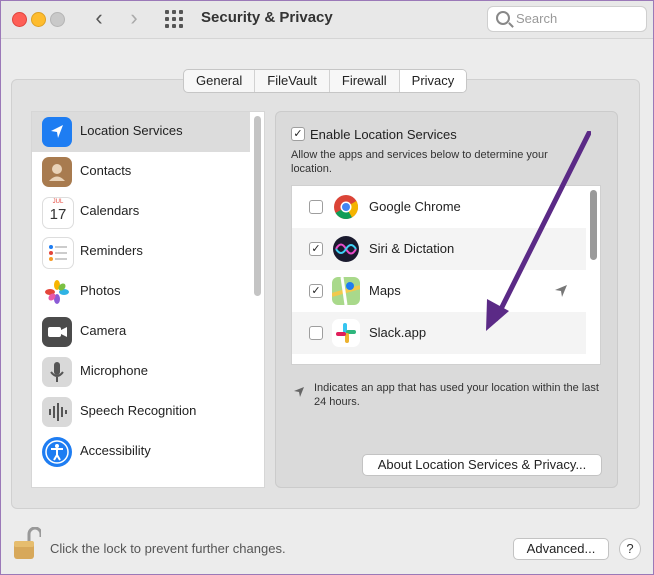 This screenshot has height=575, width=654. I want to click on tab-firewall: Firewall, so click(365, 81).